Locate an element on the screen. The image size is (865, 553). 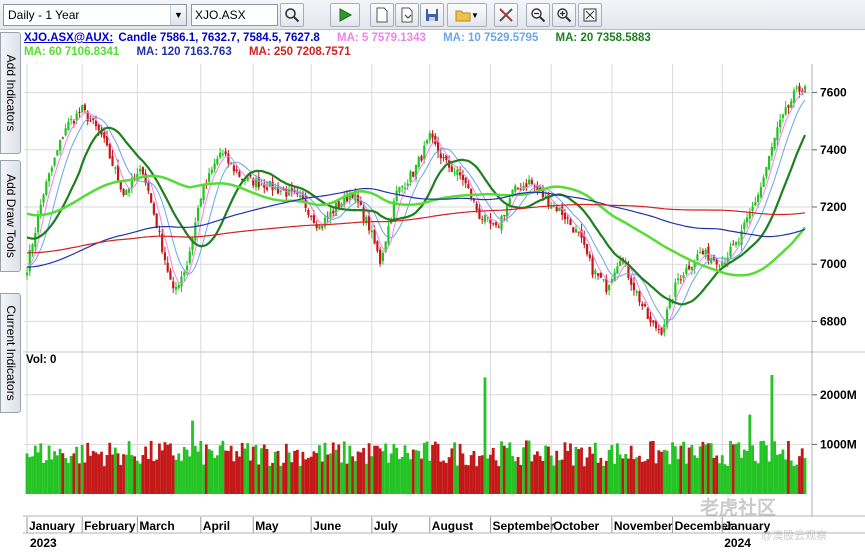
month-label: August is located at coordinates (452, 526).